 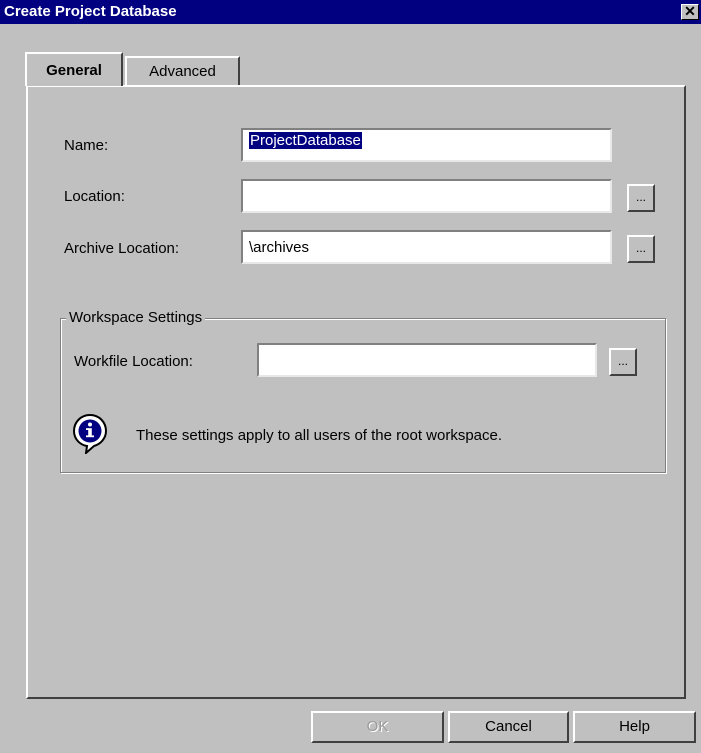 What do you see at coordinates (90, 434) in the screenshot?
I see `info-balloon-icon` at bounding box center [90, 434].